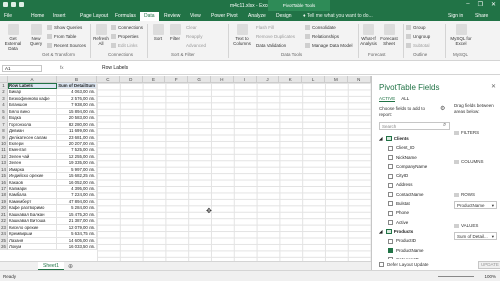  What do you see at coordinates (70, 266) in the screenshot?
I see `add-sheet-icon: ⊕` at bounding box center [70, 266].